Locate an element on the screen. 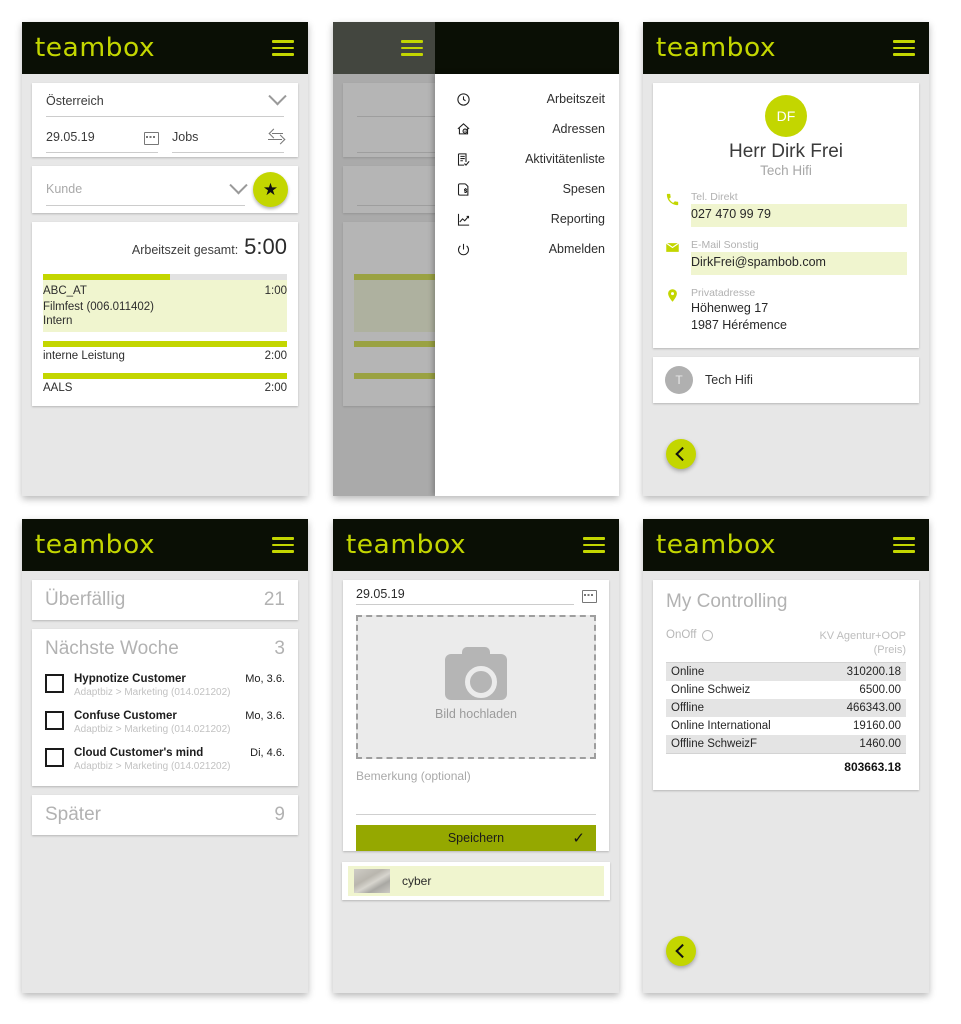 This screenshot has height=1024, width=961. menu-item-label: Abmelden is located at coordinates (576, 249).